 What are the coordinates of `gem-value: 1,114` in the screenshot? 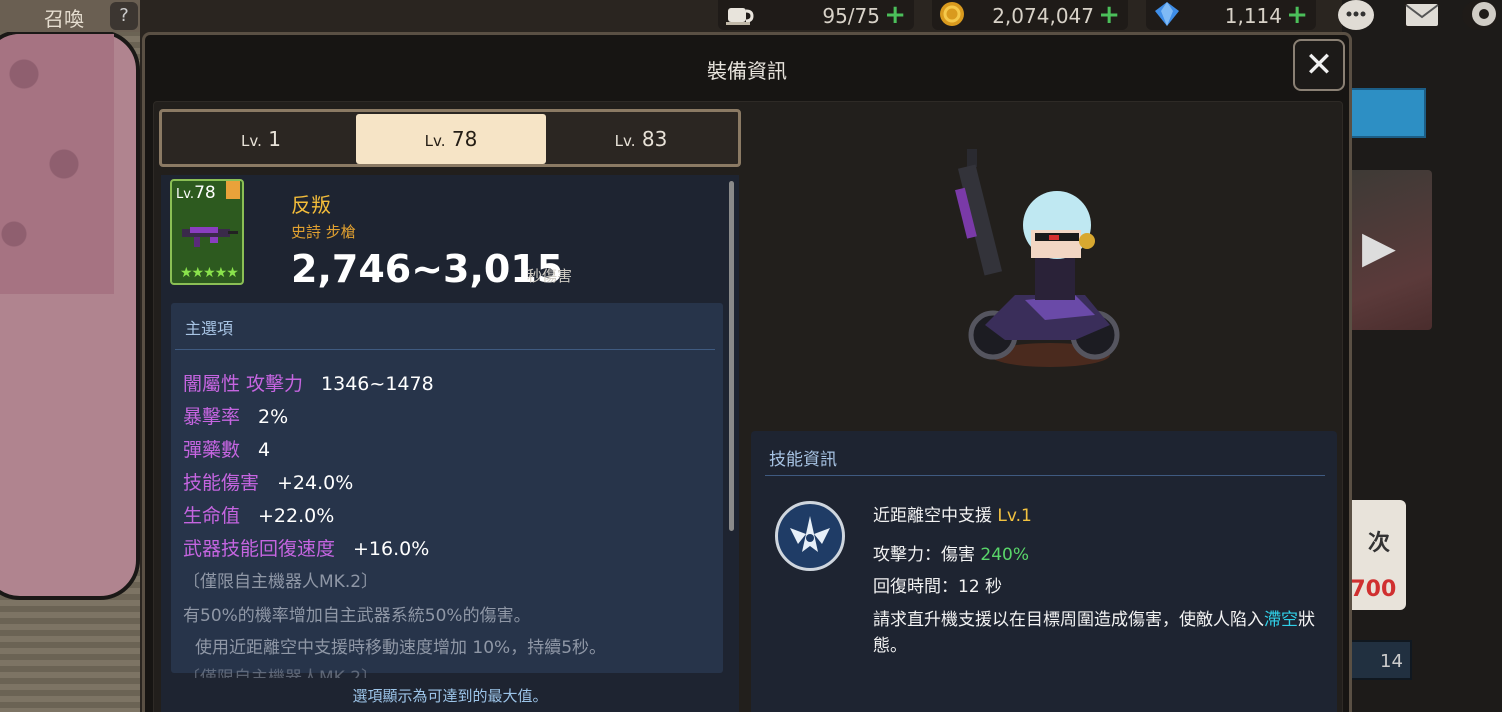 It's located at (1253, 16).